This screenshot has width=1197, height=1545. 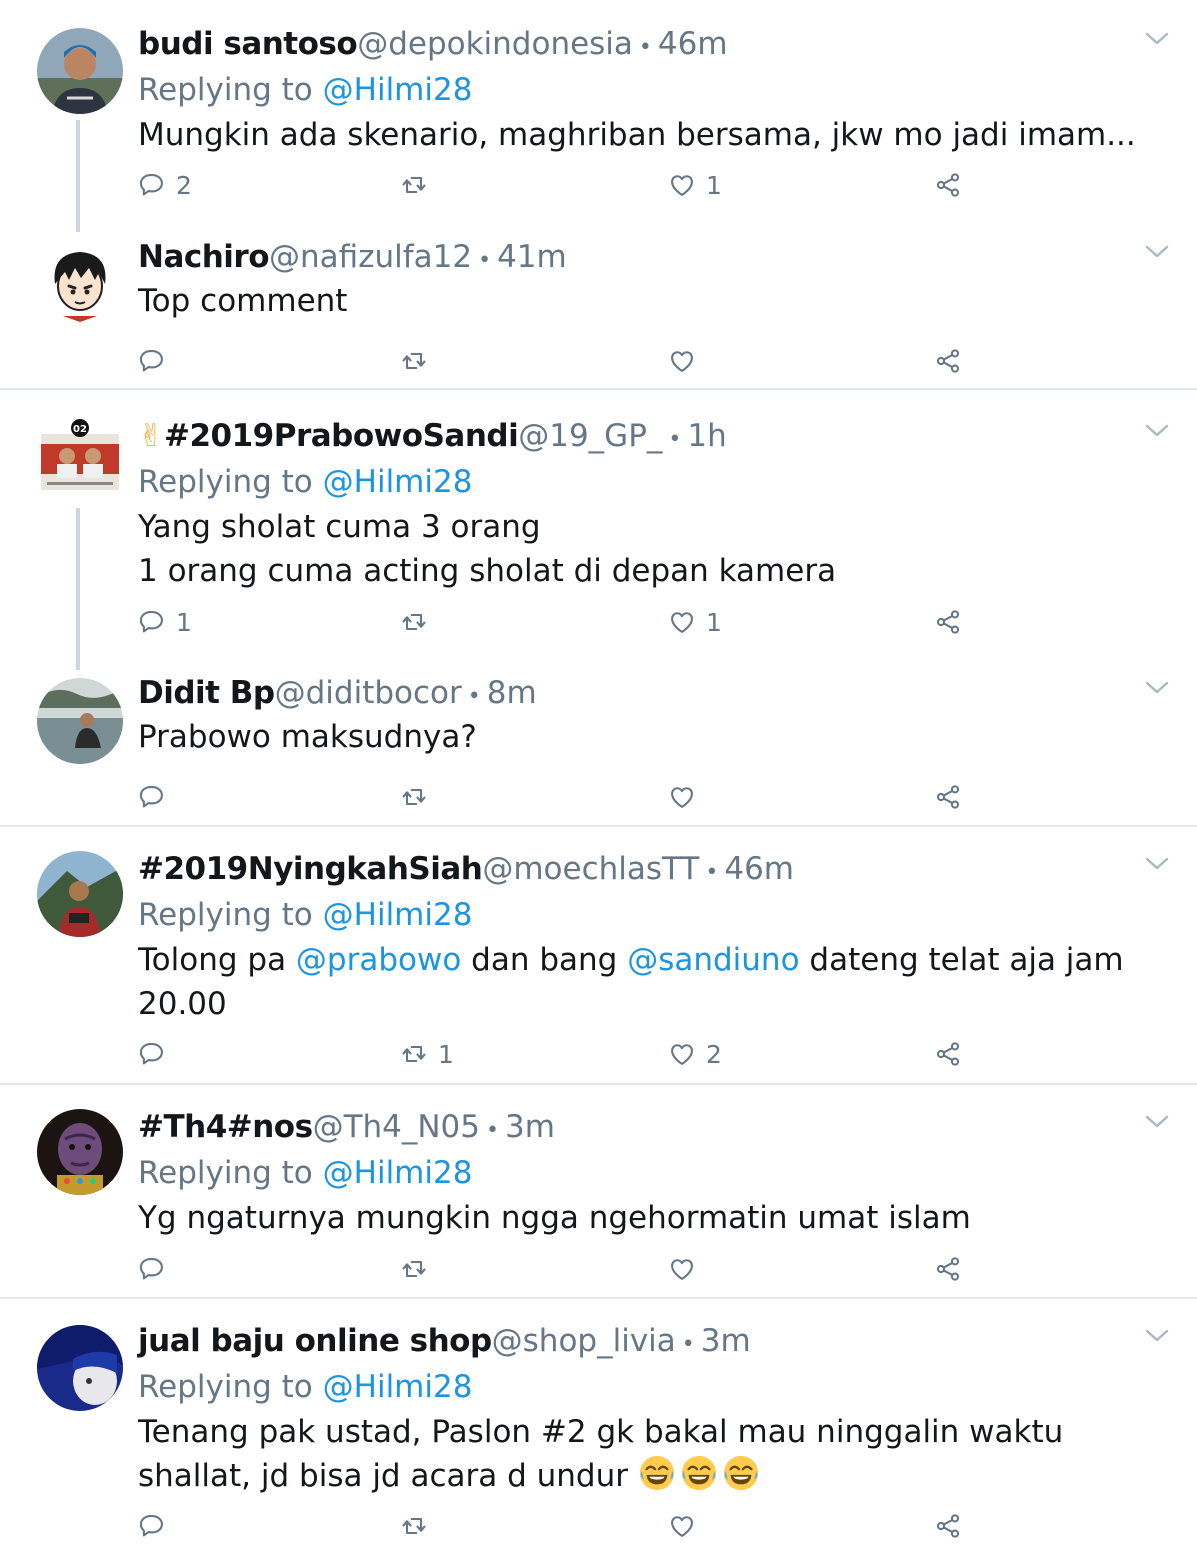 What do you see at coordinates (714, 622) in the screenshot?
I see `like-count: 1` at bounding box center [714, 622].